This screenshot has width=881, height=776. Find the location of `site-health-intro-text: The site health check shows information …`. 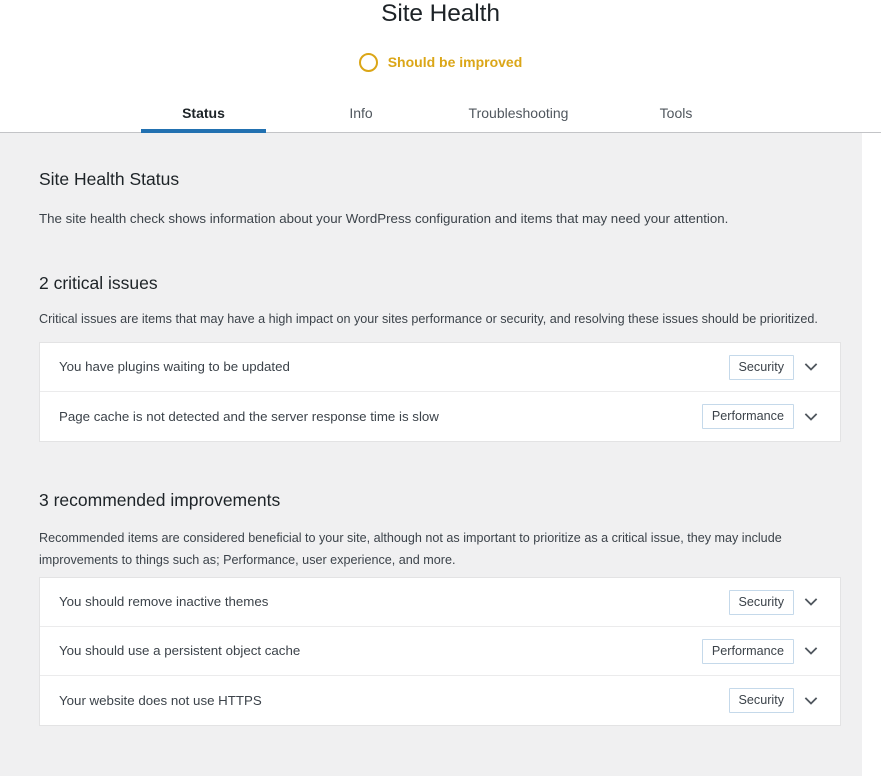

site-health-intro-text: The site health check shows information … is located at coordinates (384, 218).